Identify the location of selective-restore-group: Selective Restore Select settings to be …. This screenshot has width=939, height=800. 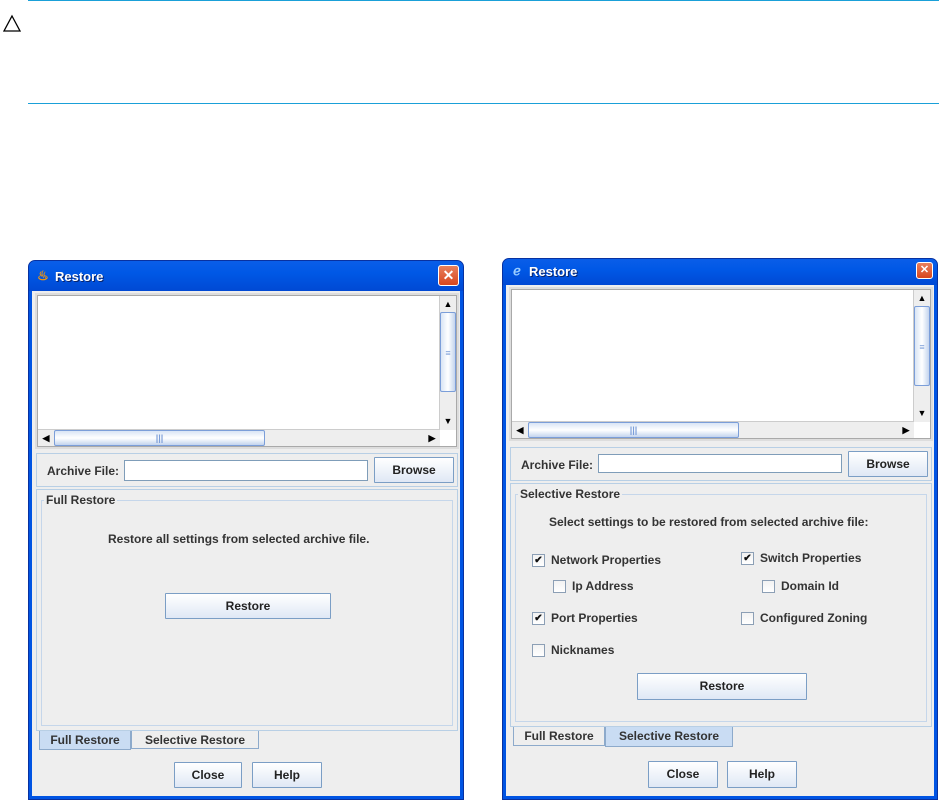
(721, 604).